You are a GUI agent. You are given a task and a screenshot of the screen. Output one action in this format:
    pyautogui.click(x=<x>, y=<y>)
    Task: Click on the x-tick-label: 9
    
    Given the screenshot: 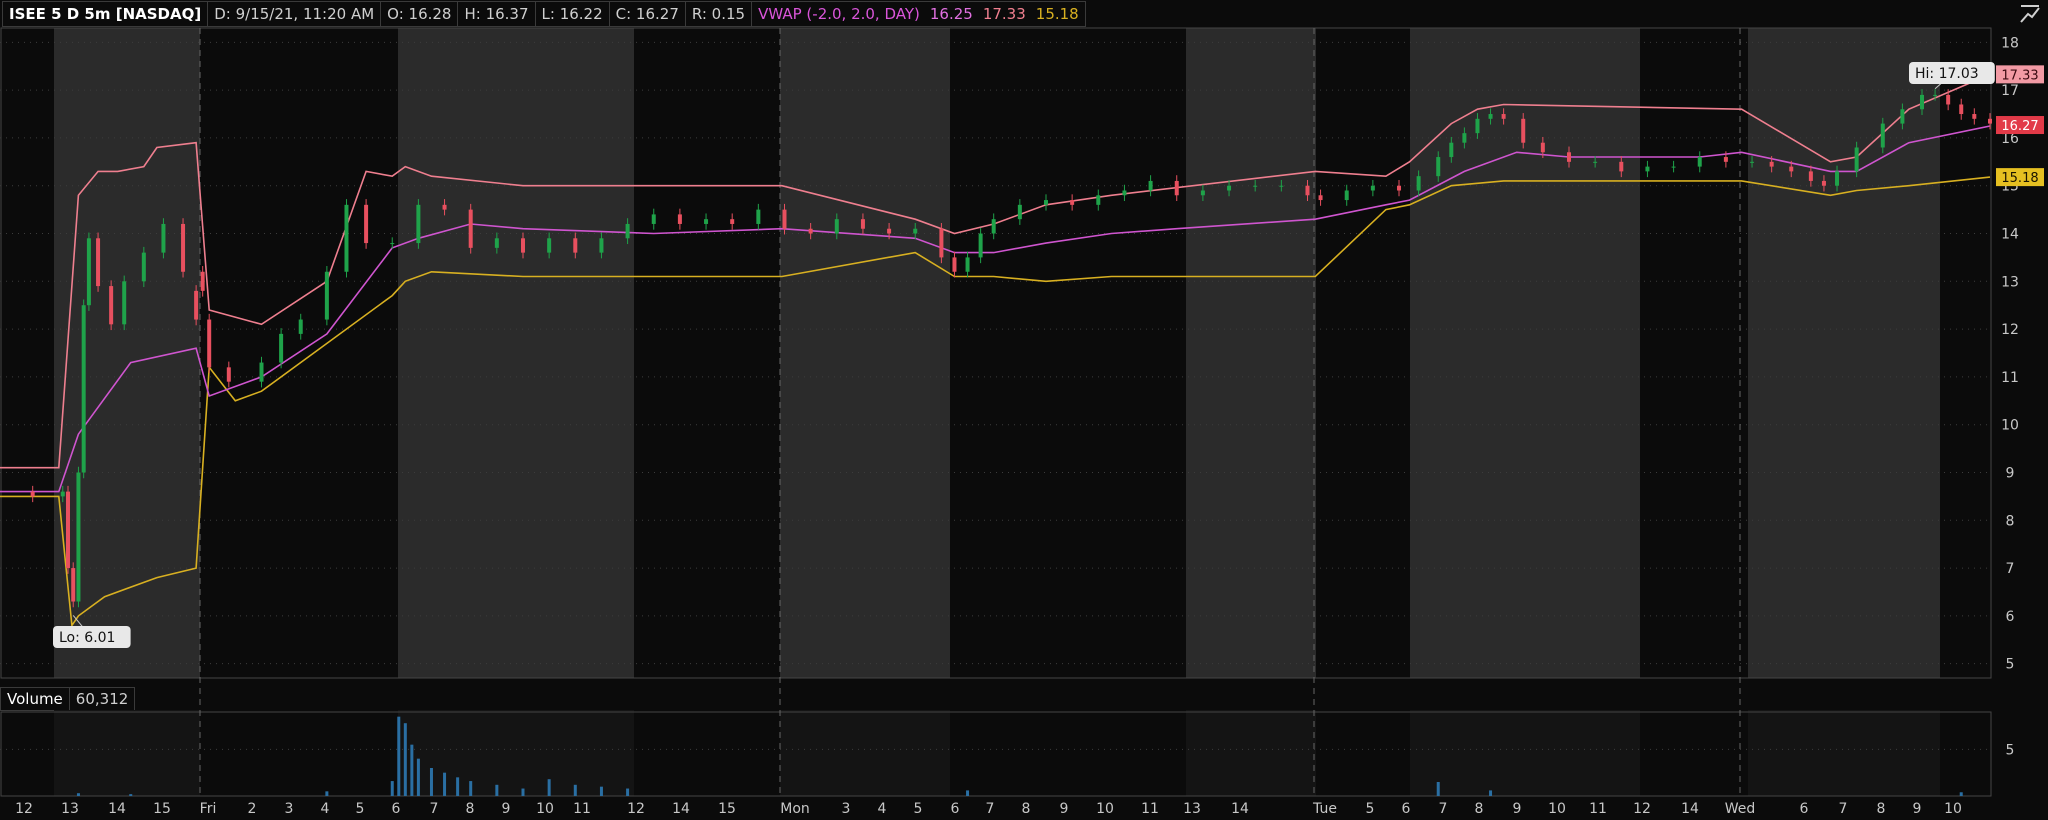 What is the action you would take?
    pyautogui.click(x=1517, y=809)
    